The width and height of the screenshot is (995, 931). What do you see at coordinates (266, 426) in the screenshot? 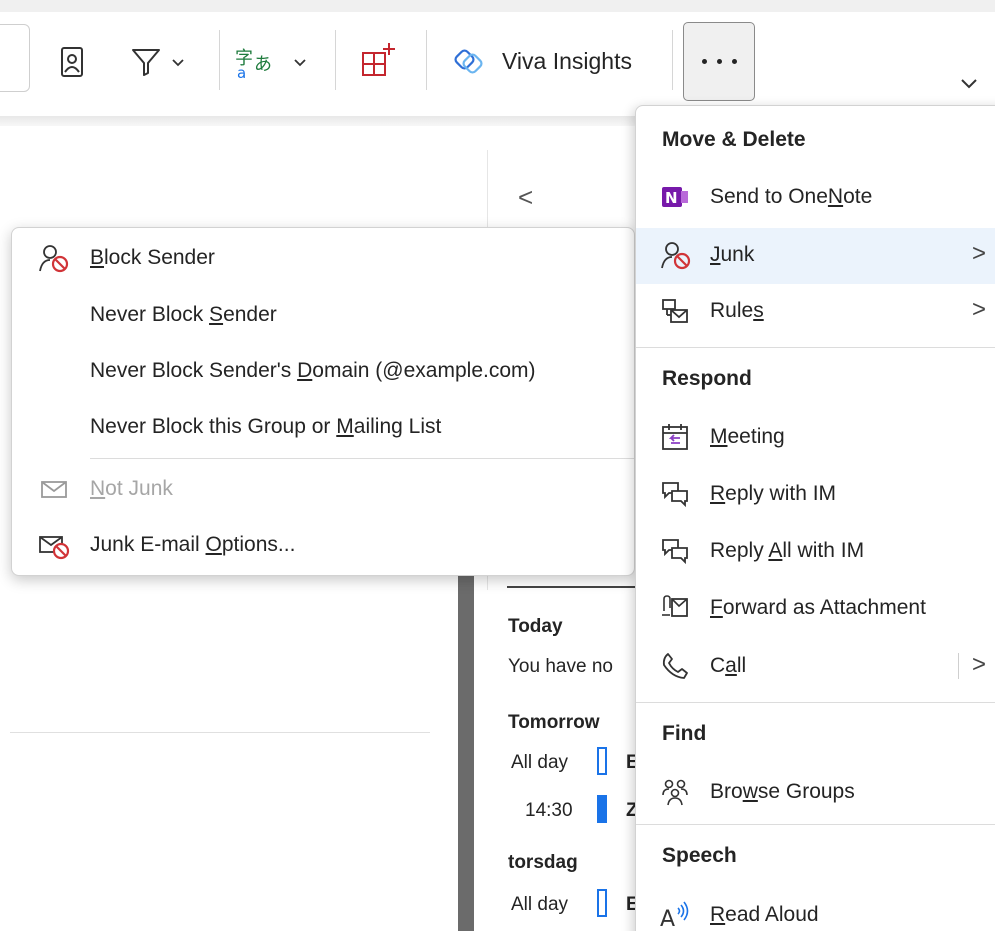
I see `never-block-group-label: Never Block this Group or Mailing List` at bounding box center [266, 426].